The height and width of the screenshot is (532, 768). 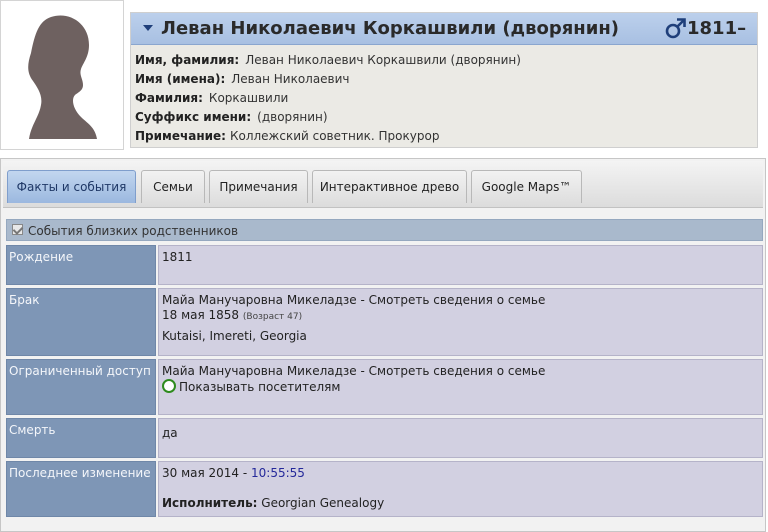 I want to click on fact-value: да, so click(x=460, y=438).